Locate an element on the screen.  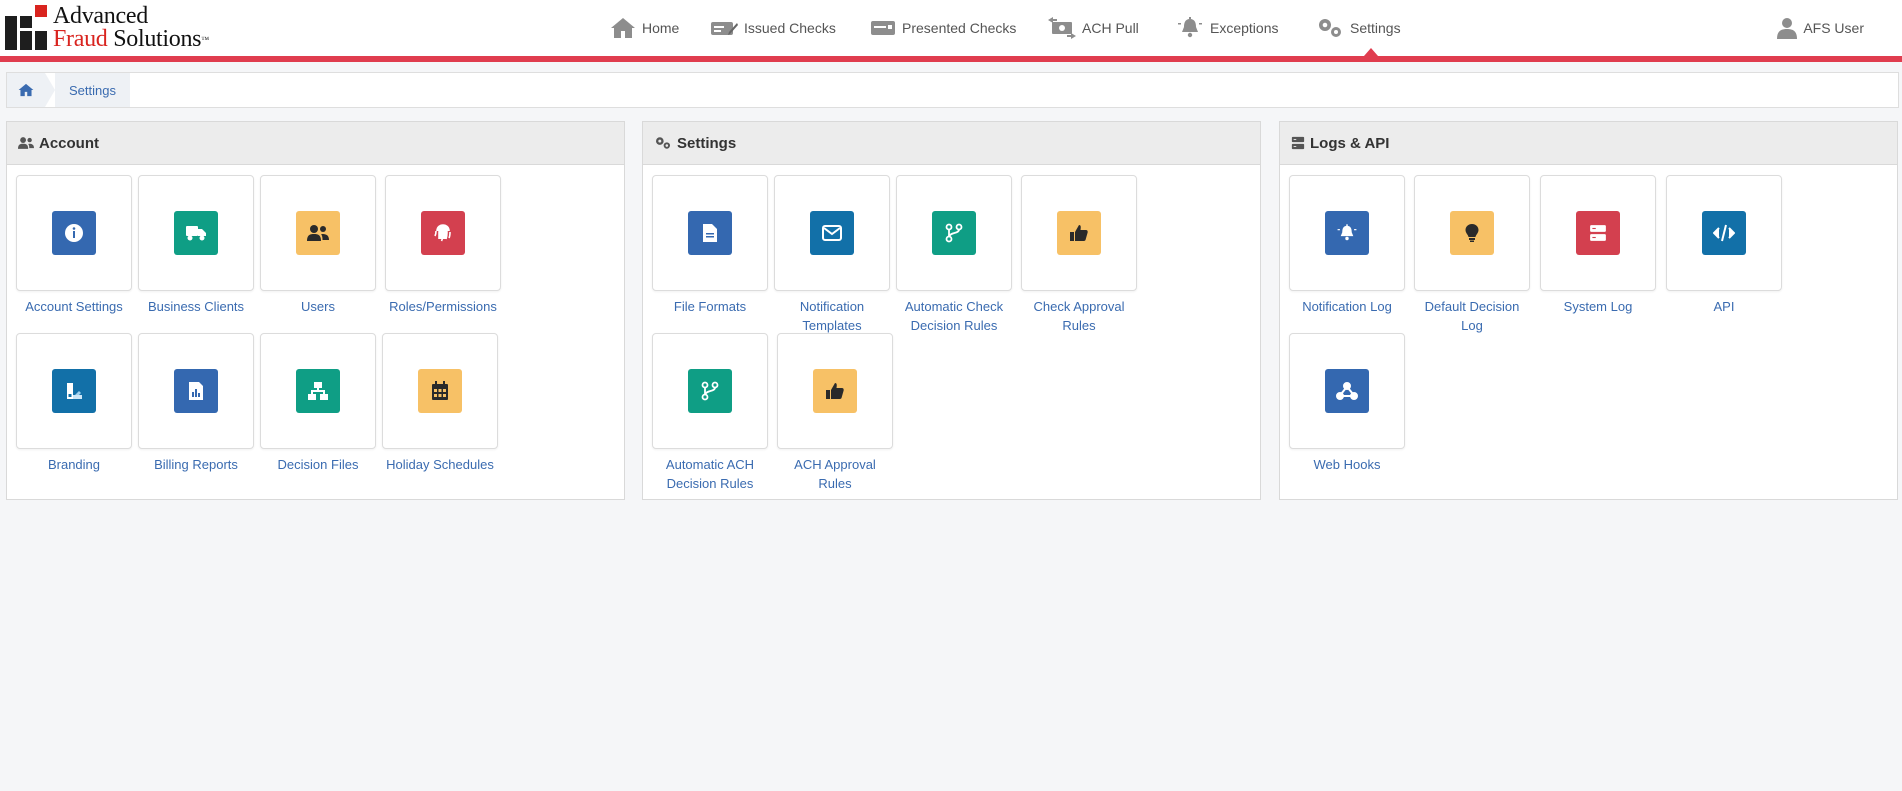
nav-ach-pull-label: ACH Pull is located at coordinates (1110, 28).